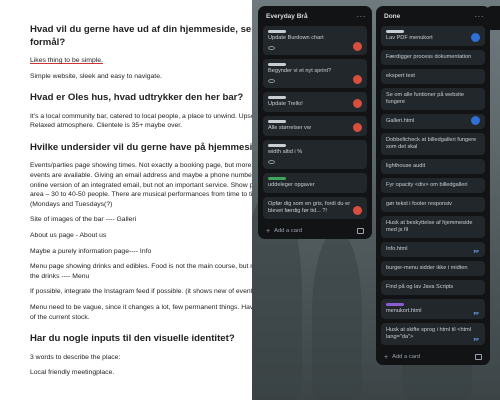 This screenshot has width=500, height=400. Describe the element at coordinates (409, 38) in the screenshot. I see `card-title: Lav PDF menukort` at that location.